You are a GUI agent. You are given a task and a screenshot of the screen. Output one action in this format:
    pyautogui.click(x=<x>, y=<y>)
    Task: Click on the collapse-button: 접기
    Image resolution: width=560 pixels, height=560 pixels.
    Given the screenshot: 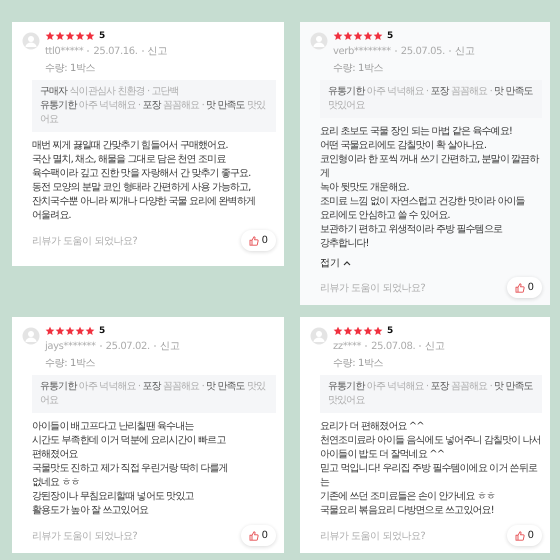 What is the action you would take?
    pyautogui.click(x=335, y=263)
    